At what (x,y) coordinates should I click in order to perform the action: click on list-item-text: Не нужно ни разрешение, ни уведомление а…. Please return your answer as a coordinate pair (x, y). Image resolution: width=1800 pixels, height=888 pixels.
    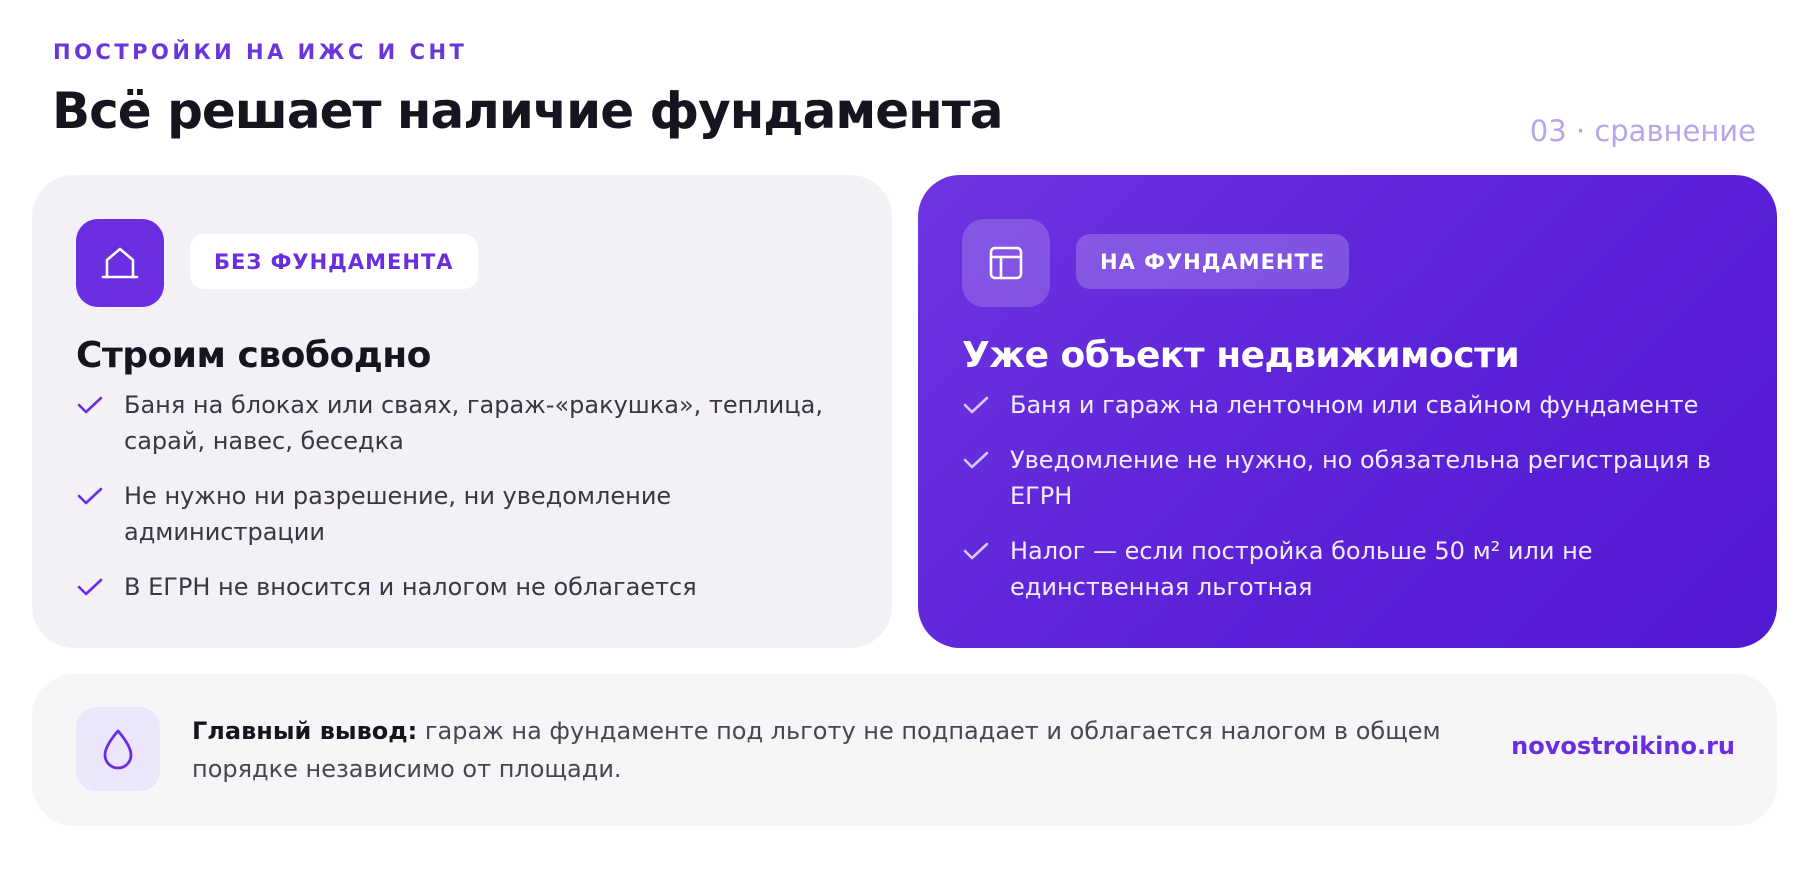
    Looking at the image, I should click on (398, 514).